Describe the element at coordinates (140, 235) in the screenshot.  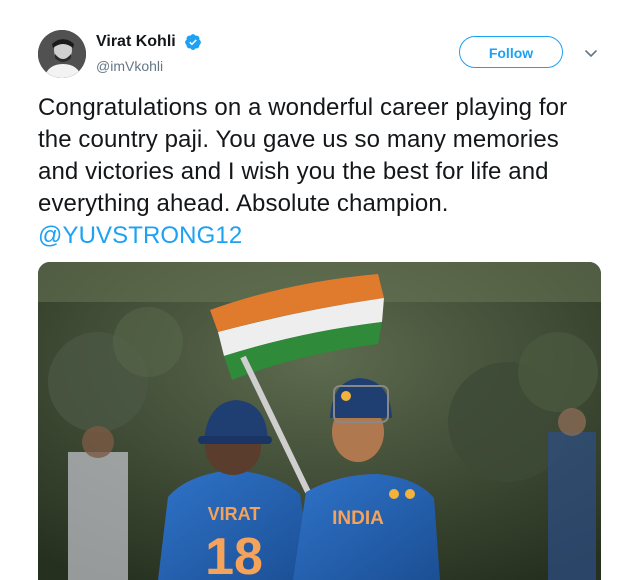
I see `mention-link: @YUVSTRONG12` at that location.